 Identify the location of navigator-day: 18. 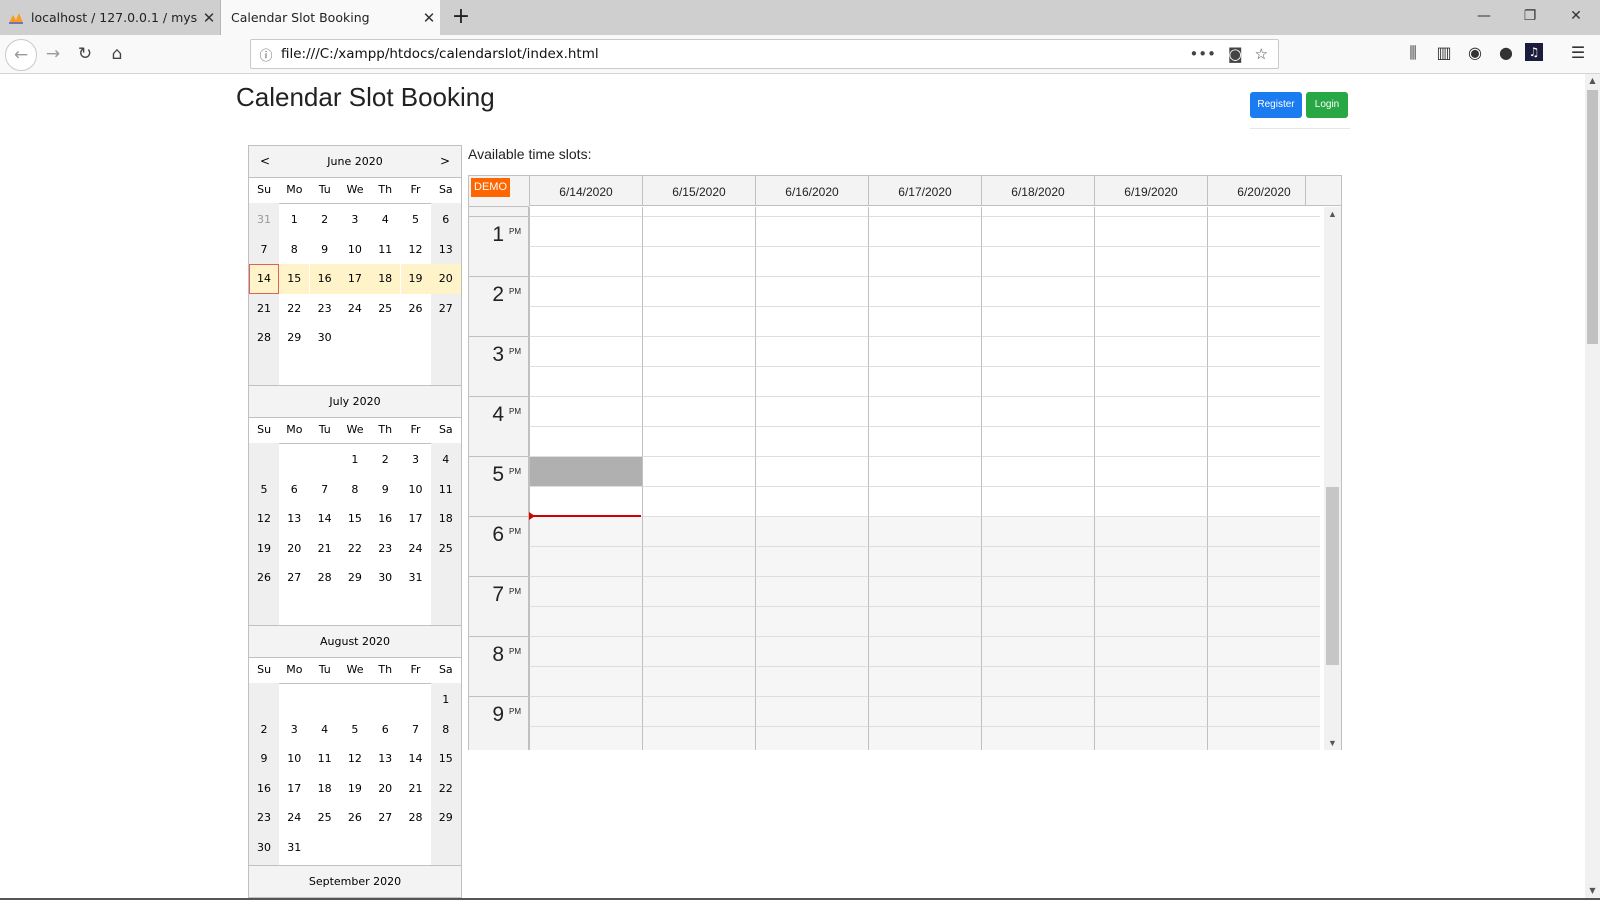
(325, 789).